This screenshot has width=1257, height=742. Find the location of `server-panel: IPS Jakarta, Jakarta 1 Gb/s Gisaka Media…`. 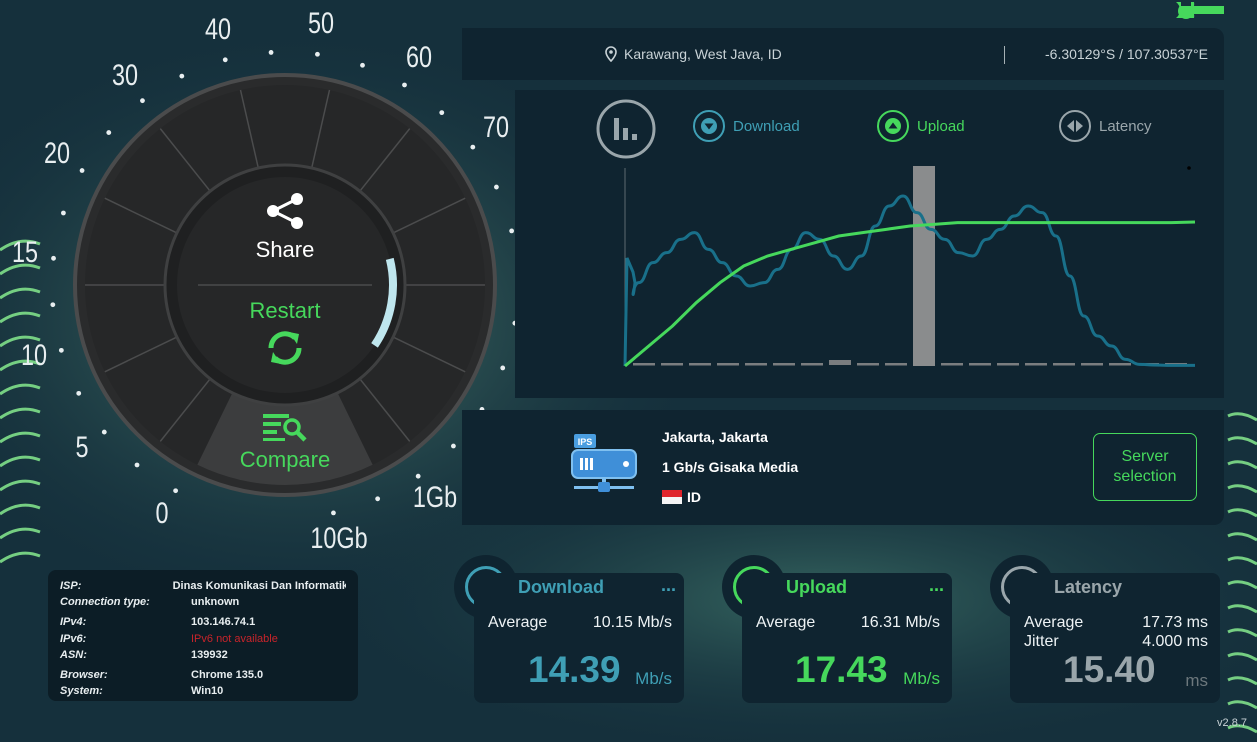

server-panel: IPS Jakarta, Jakarta 1 Gb/s Gisaka Media… is located at coordinates (843, 467).